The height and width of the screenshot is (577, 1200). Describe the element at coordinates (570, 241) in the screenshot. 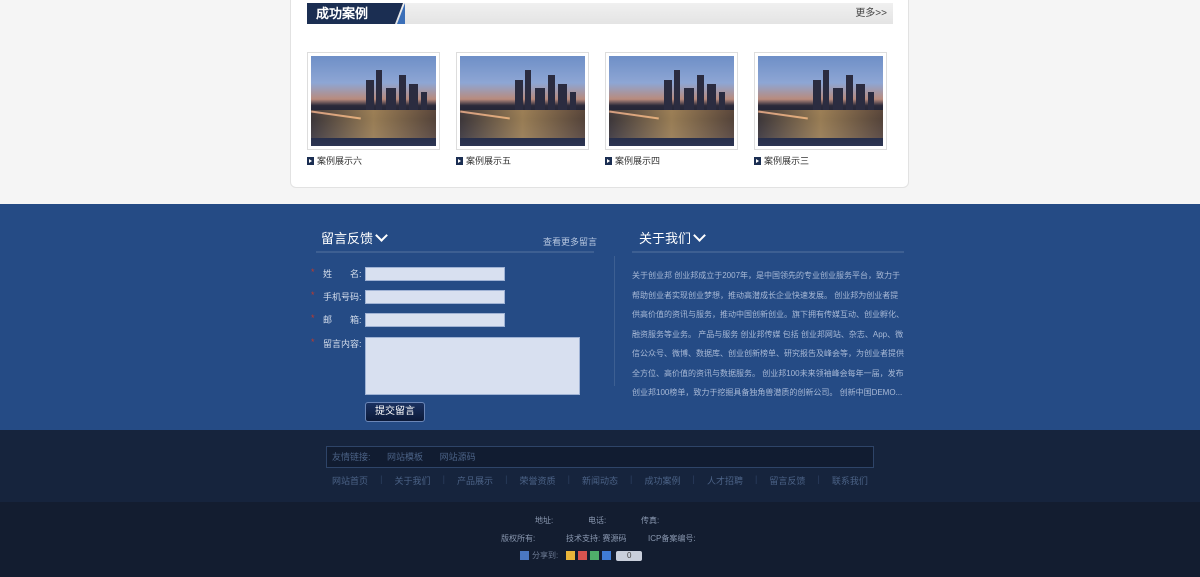

I see `more-messages-link: 查看更多留言` at that location.